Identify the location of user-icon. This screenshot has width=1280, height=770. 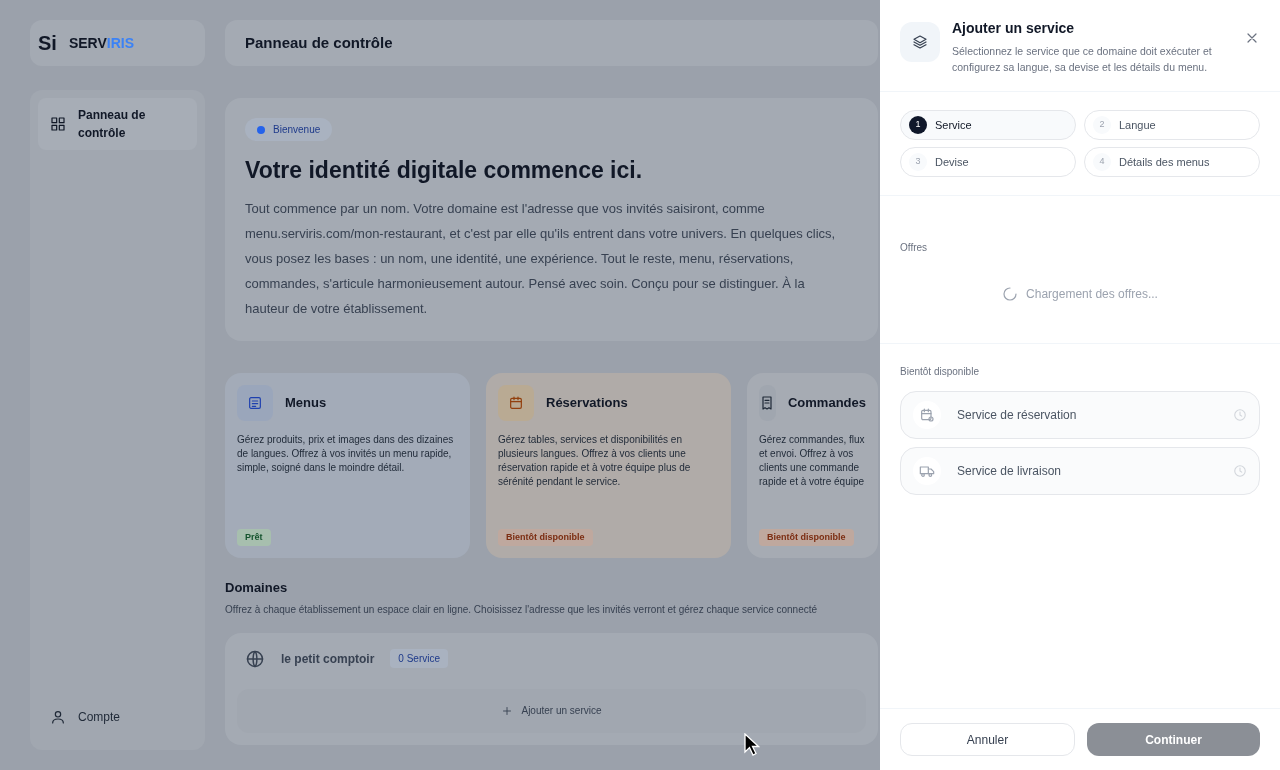
(58, 717).